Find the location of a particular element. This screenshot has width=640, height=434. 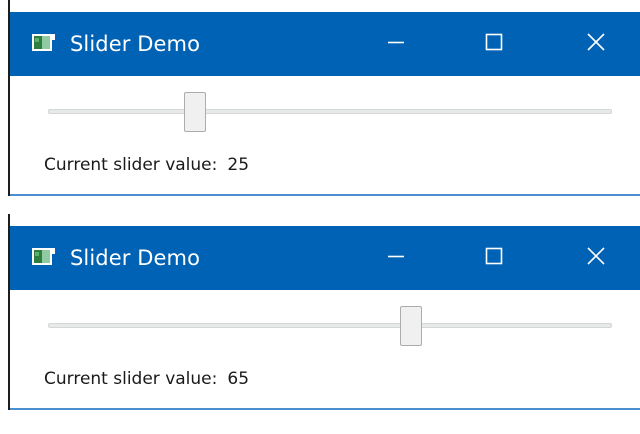

slider-value-readout: Current slider value: 65 is located at coordinates (146, 379).